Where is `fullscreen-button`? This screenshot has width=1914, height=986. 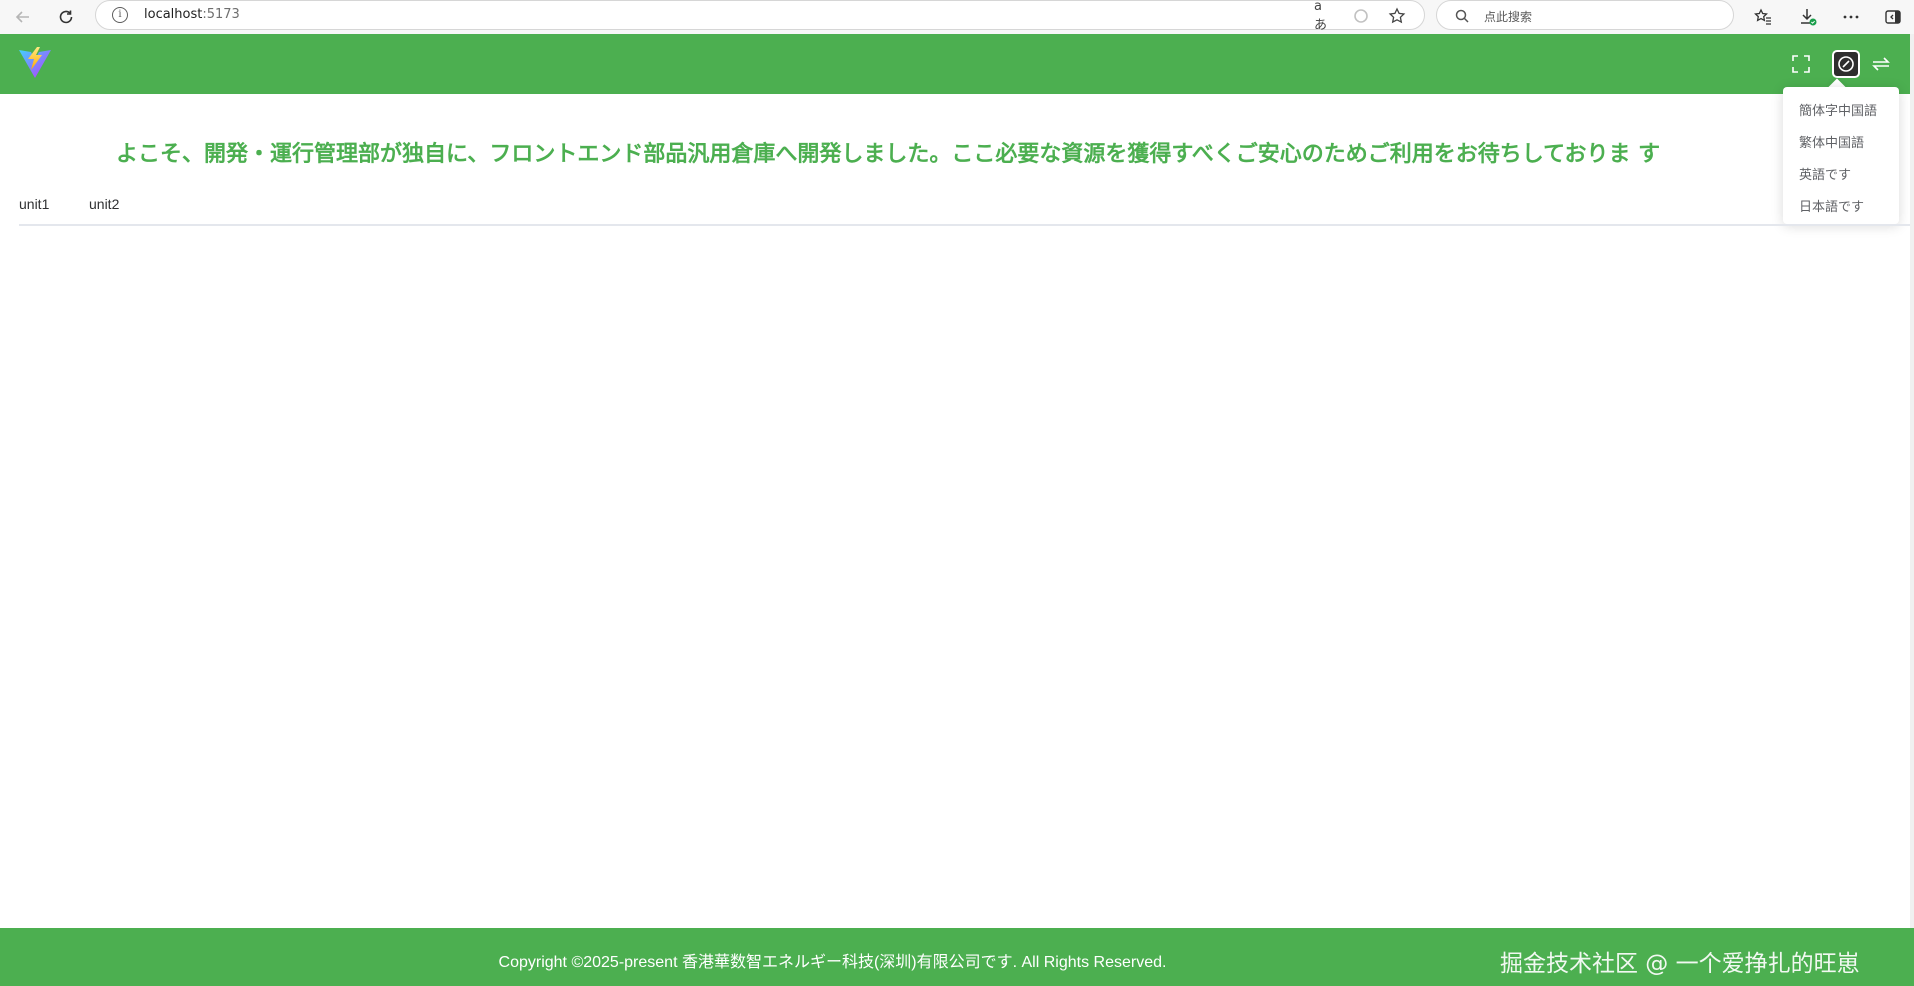 fullscreen-button is located at coordinates (1801, 64).